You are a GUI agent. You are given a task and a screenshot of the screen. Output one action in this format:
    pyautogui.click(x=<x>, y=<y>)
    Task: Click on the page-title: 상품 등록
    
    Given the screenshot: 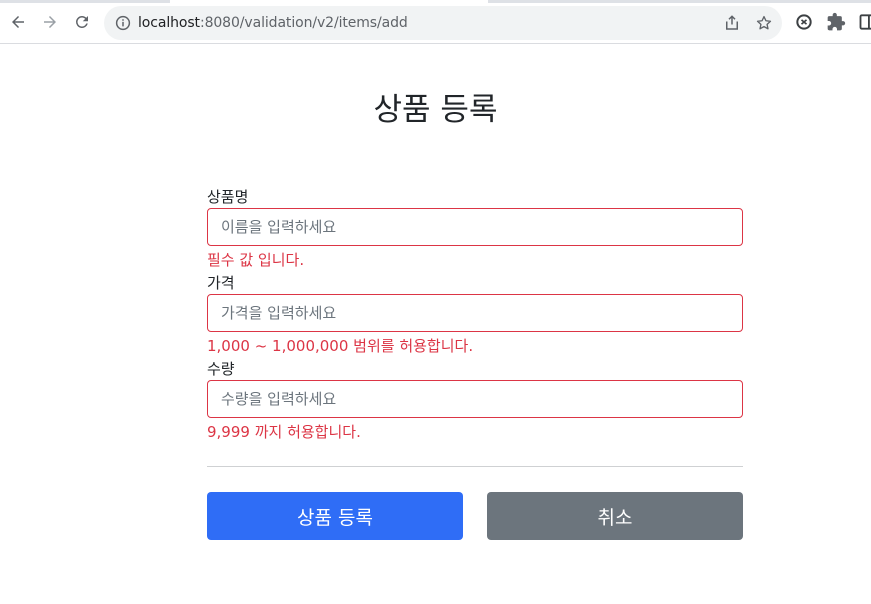 What is the action you would take?
    pyautogui.click(x=435, y=110)
    